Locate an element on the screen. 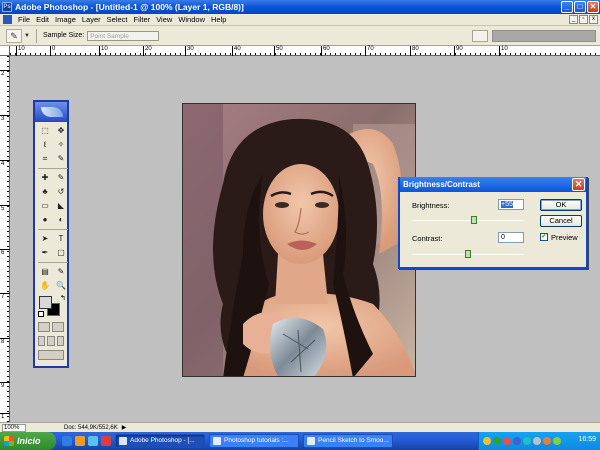 This screenshot has height=450, width=600. brightness-slider-thumb is located at coordinates (473, 220).